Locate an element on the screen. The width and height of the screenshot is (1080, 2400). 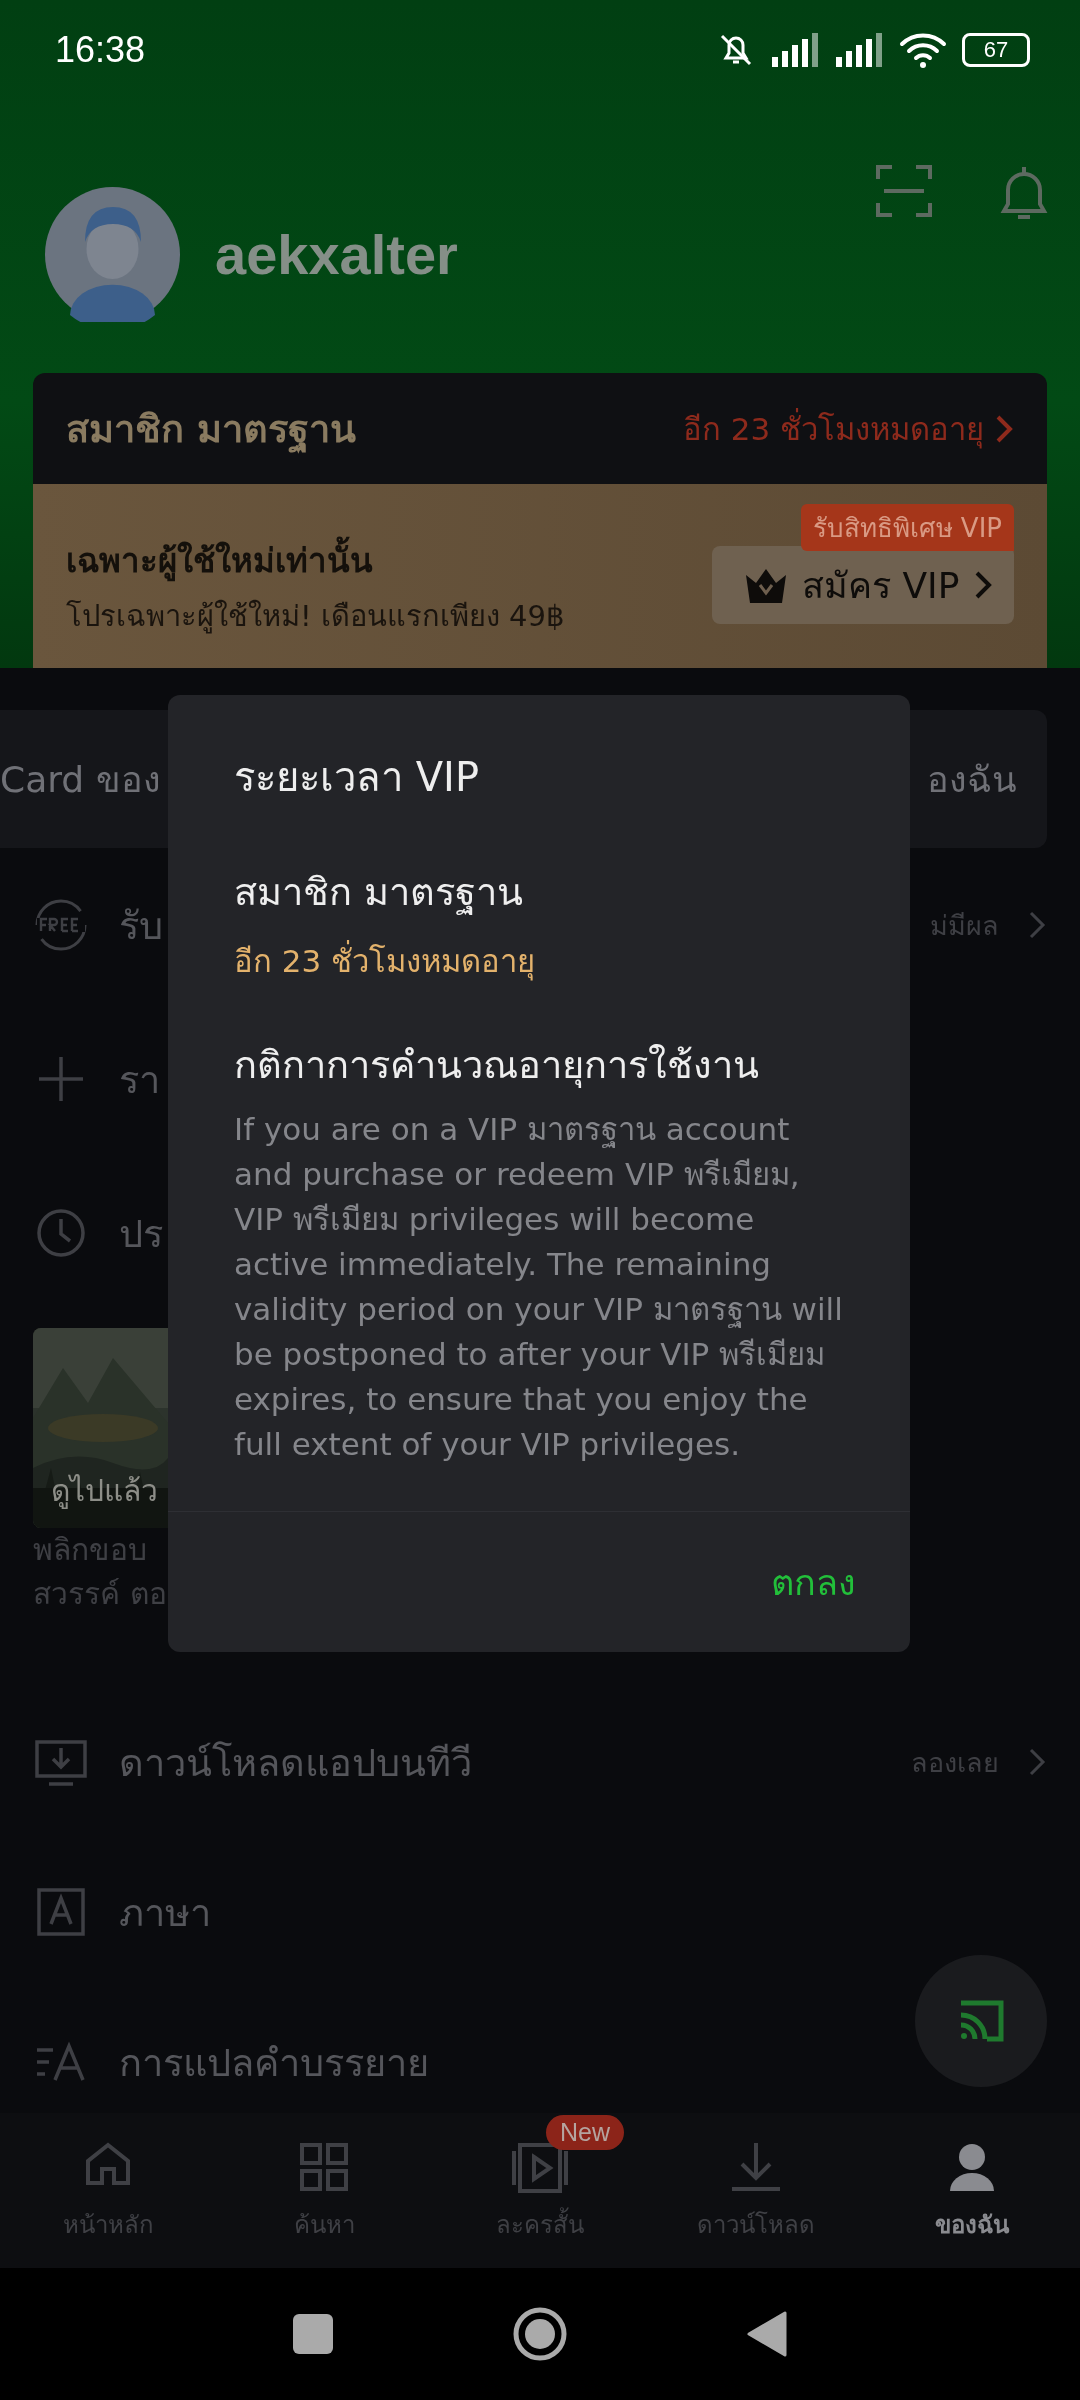
section-heading: กติกาการคำนวณอายุการใช้งาน is located at coordinates (497, 1066).